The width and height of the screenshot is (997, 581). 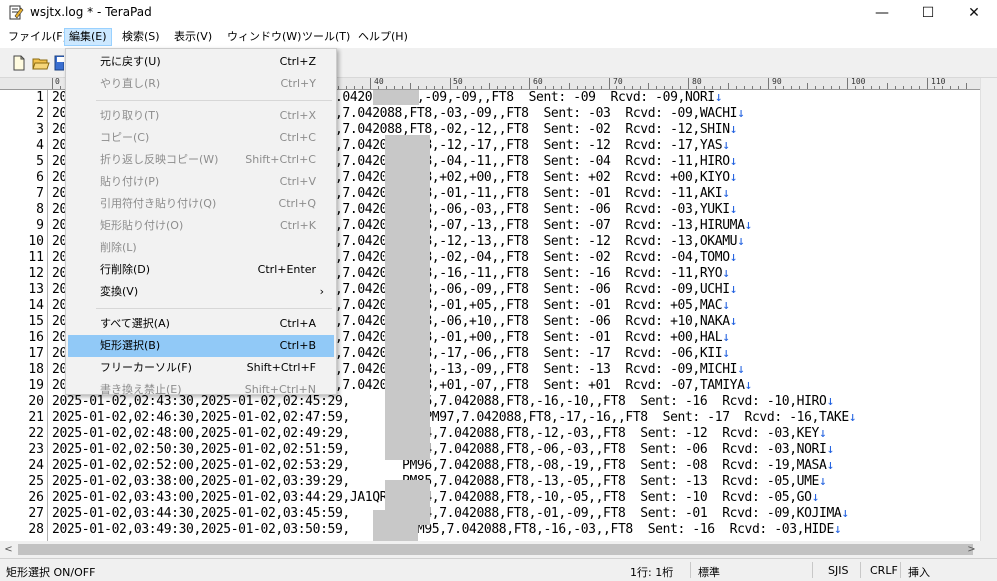 What do you see at coordinates (91, 12) in the screenshot?
I see `window-title: wsjtx.log * - TeraPad` at bounding box center [91, 12].